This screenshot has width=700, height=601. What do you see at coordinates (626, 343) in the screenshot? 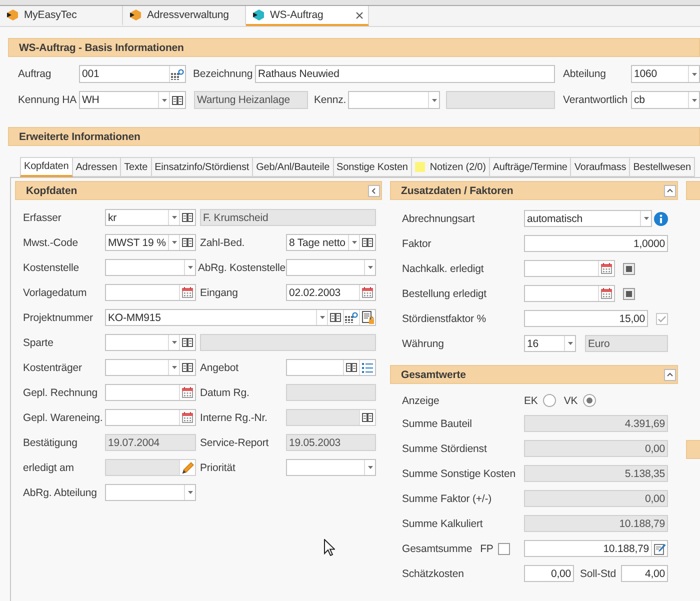
I see `readonly-field: Euro` at bounding box center [626, 343].